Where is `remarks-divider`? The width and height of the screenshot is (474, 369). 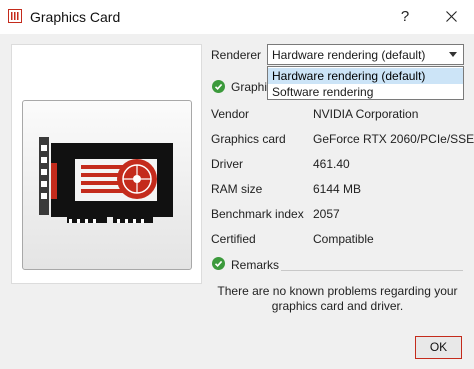 remarks-divider is located at coordinates (372, 270).